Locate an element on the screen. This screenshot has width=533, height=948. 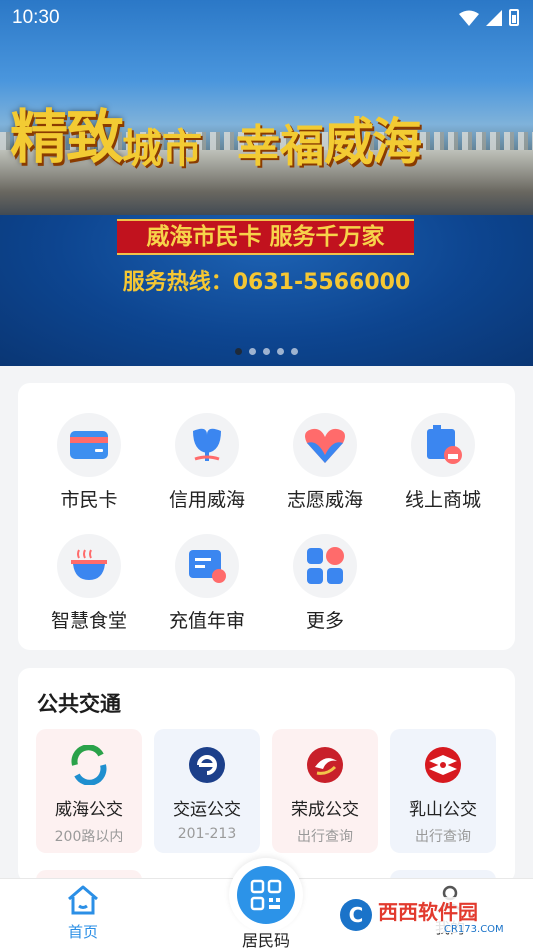
service-smart-canteen: 智慧食堂 is located at coordinates (89, 583).